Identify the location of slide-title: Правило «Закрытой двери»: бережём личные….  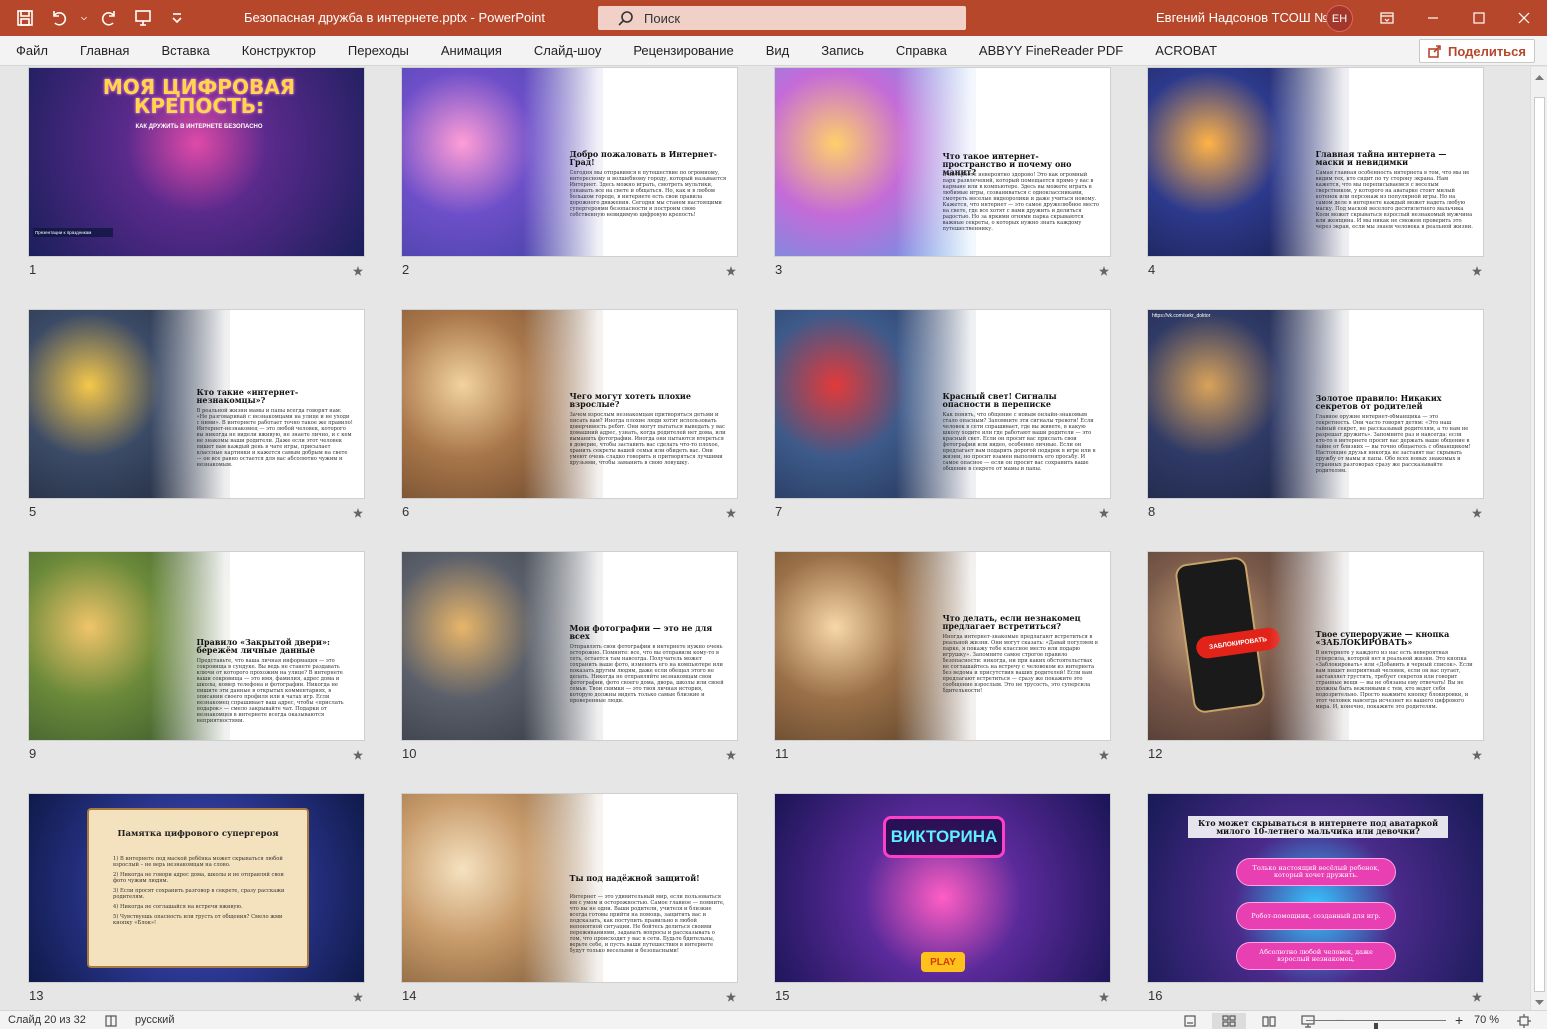
(263, 646).